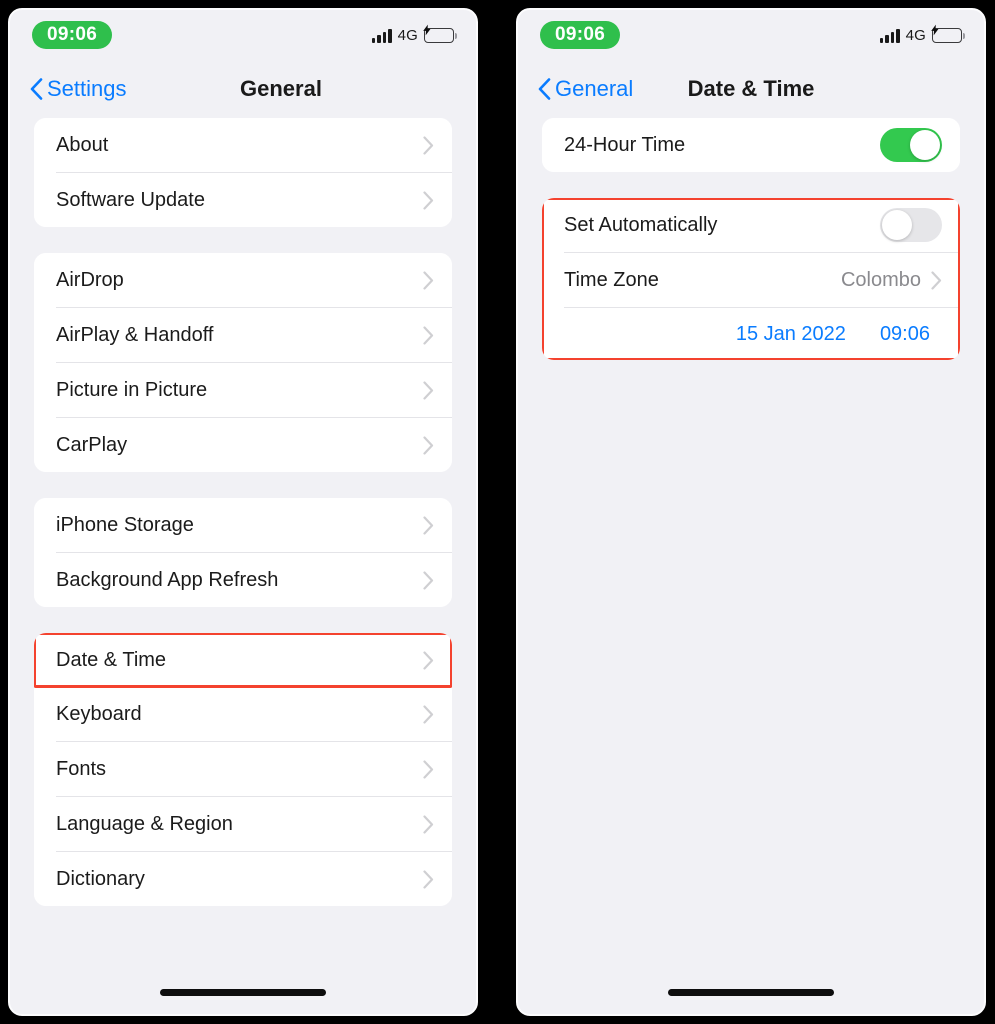 This screenshot has height=1024, width=995. Describe the element at coordinates (130, 199) in the screenshot. I see `list-item-label: Software Update` at that location.